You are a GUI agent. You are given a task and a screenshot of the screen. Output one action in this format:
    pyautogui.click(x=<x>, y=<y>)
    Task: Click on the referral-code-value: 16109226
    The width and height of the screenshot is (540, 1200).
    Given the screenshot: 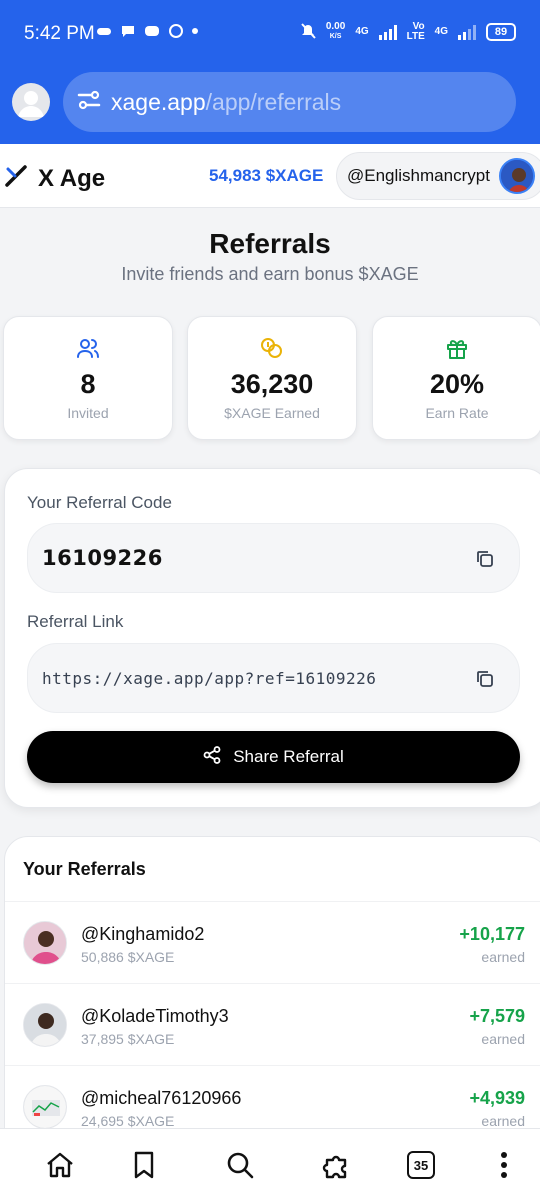 What is the action you would take?
    pyautogui.click(x=102, y=558)
    